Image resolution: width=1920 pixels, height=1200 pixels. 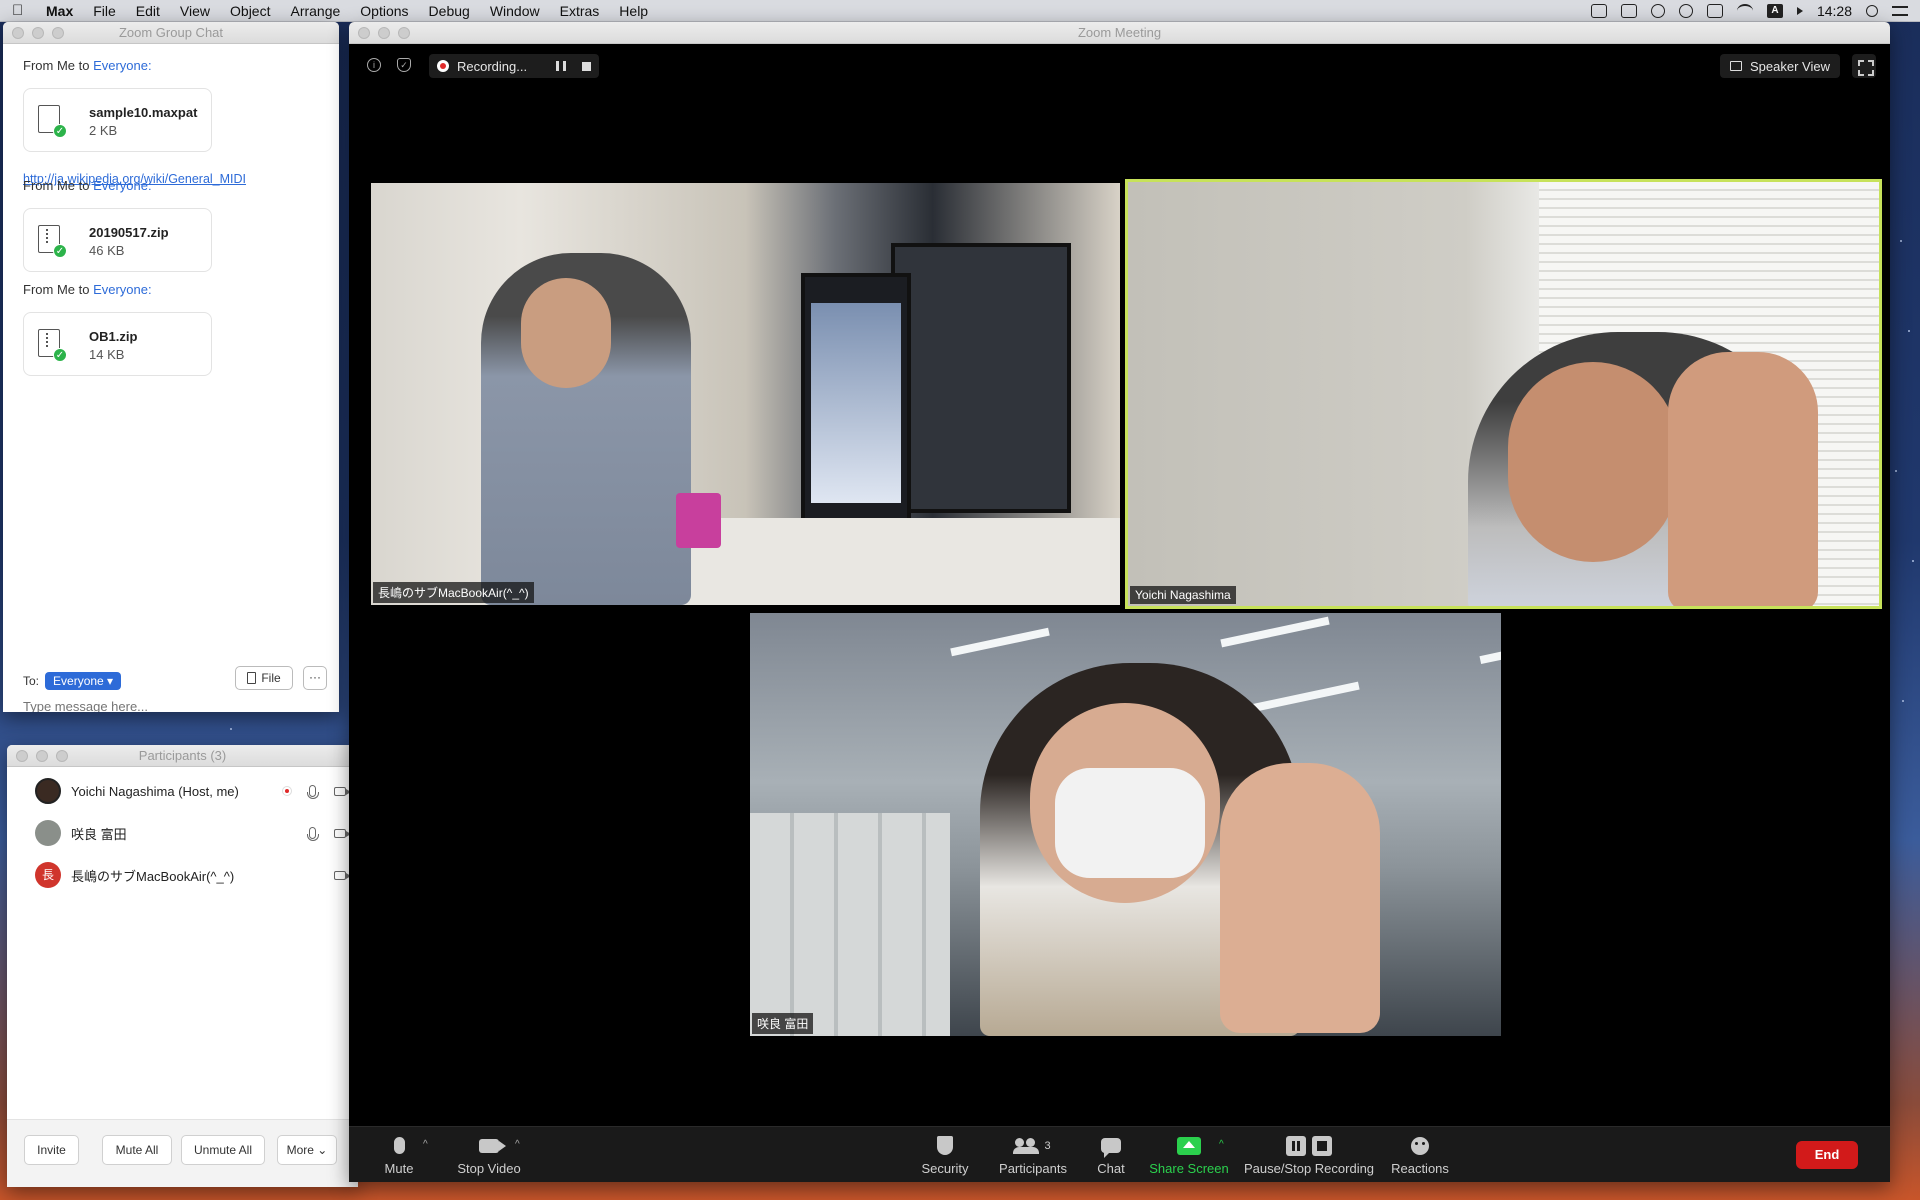 I want to click on spotlight-icon, so click(x=1872, y=10).